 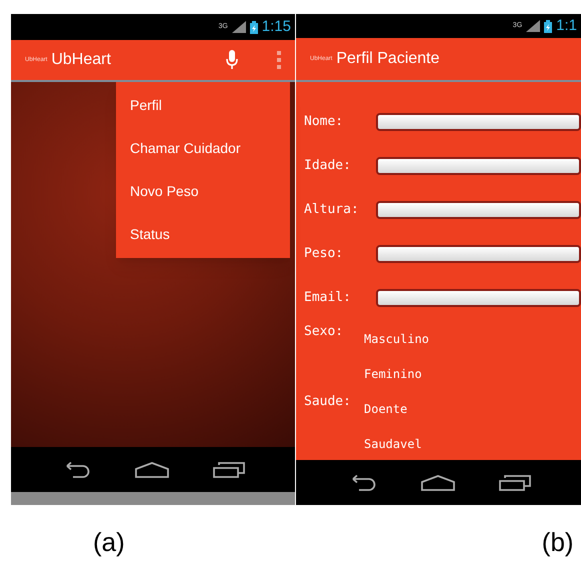 I want to click on option-text: Doente, so click(x=393, y=407).